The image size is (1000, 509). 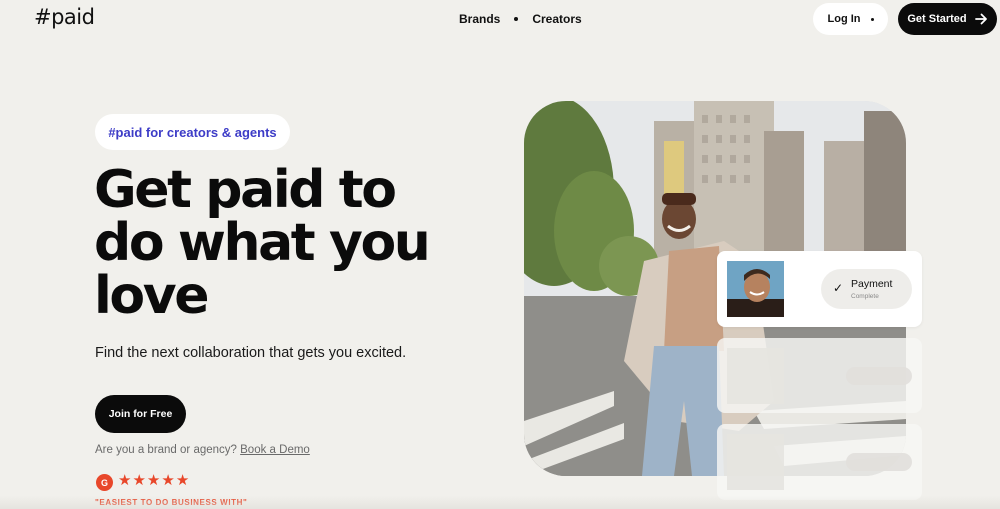 I want to click on headline-line-3: love, so click(x=152, y=296).